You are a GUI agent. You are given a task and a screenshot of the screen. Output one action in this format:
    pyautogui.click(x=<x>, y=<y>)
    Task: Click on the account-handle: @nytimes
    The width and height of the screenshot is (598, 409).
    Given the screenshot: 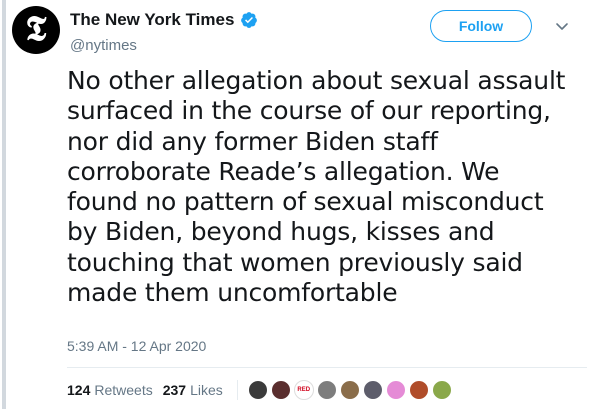 What is the action you would take?
    pyautogui.click(x=103, y=45)
    